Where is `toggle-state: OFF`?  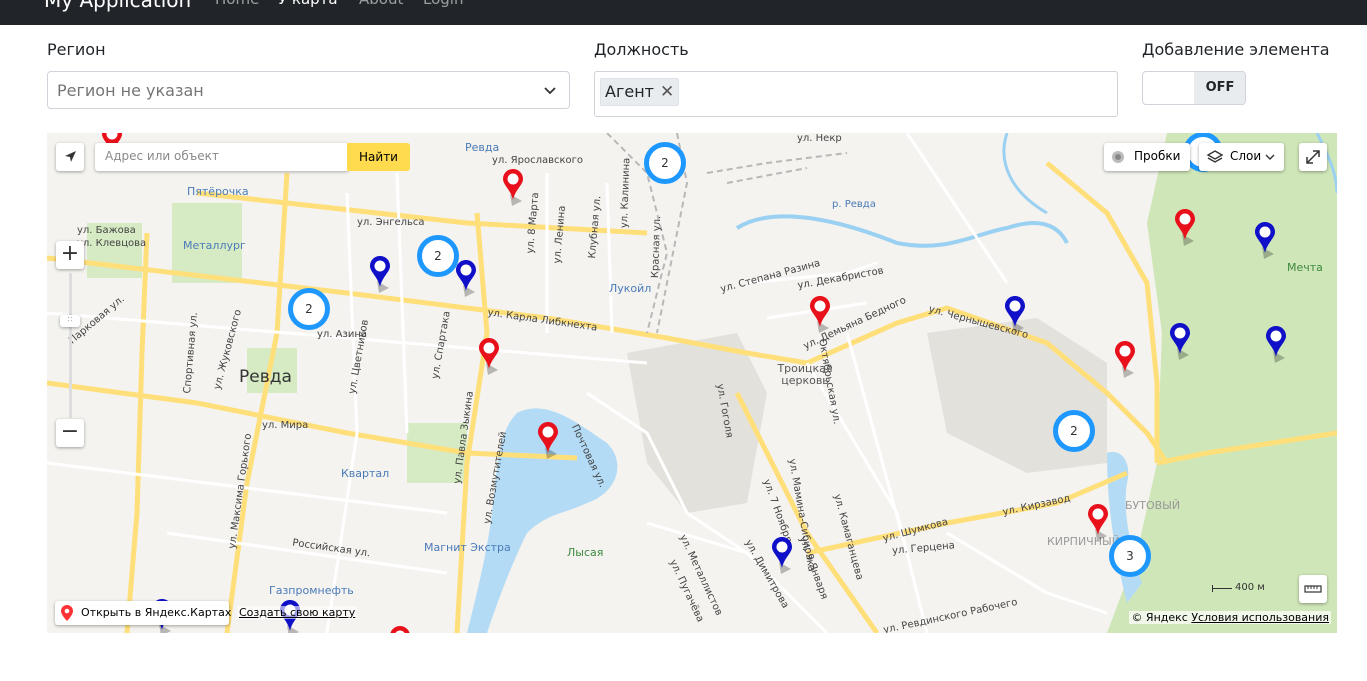
toggle-state: OFF is located at coordinates (1219, 88).